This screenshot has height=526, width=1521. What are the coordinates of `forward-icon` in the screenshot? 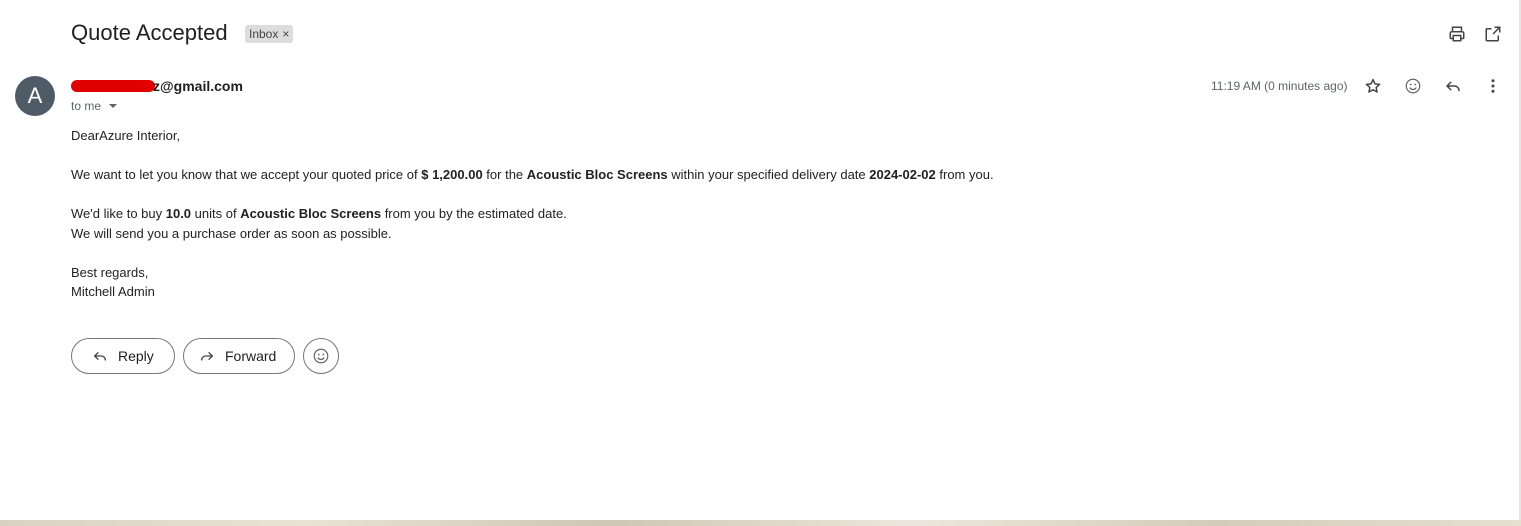 It's located at (207, 356).